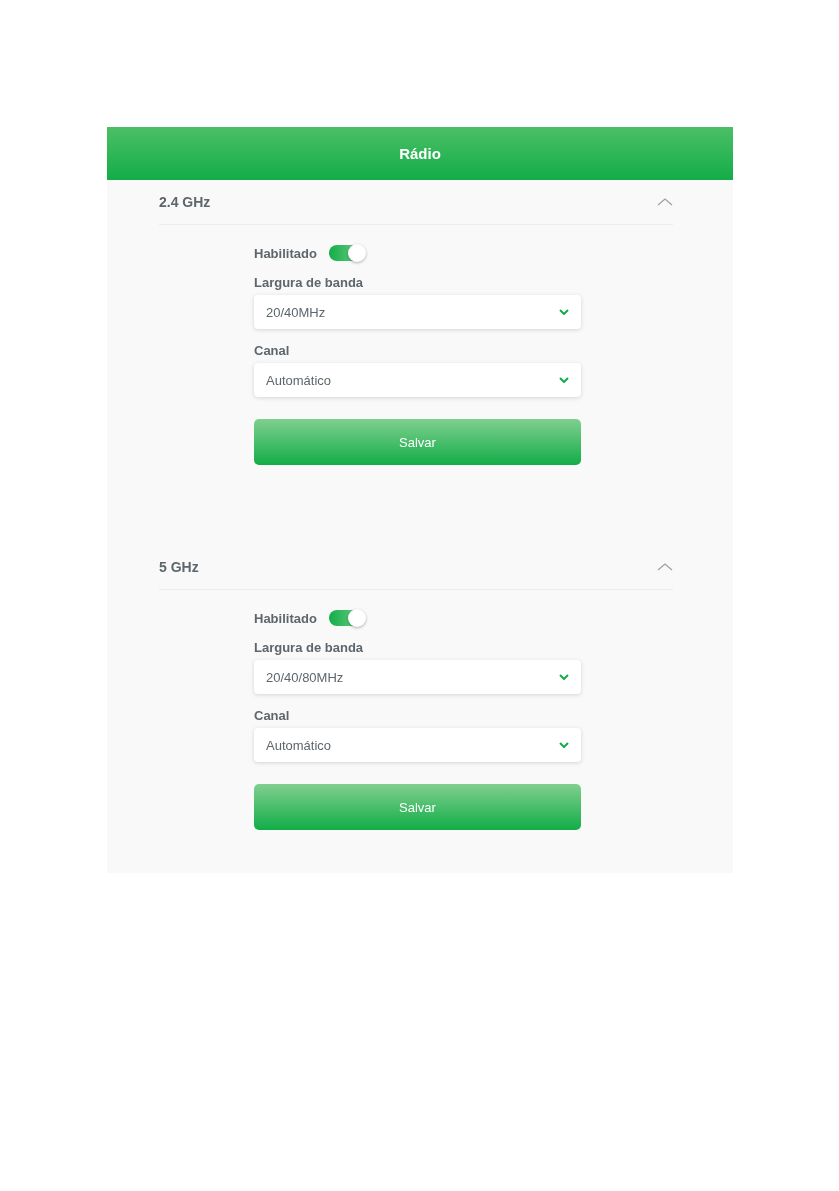 Image resolution: width=839 pixels, height=1191 pixels. What do you see at coordinates (420, 153) in the screenshot?
I see `panel-title: Rádio` at bounding box center [420, 153].